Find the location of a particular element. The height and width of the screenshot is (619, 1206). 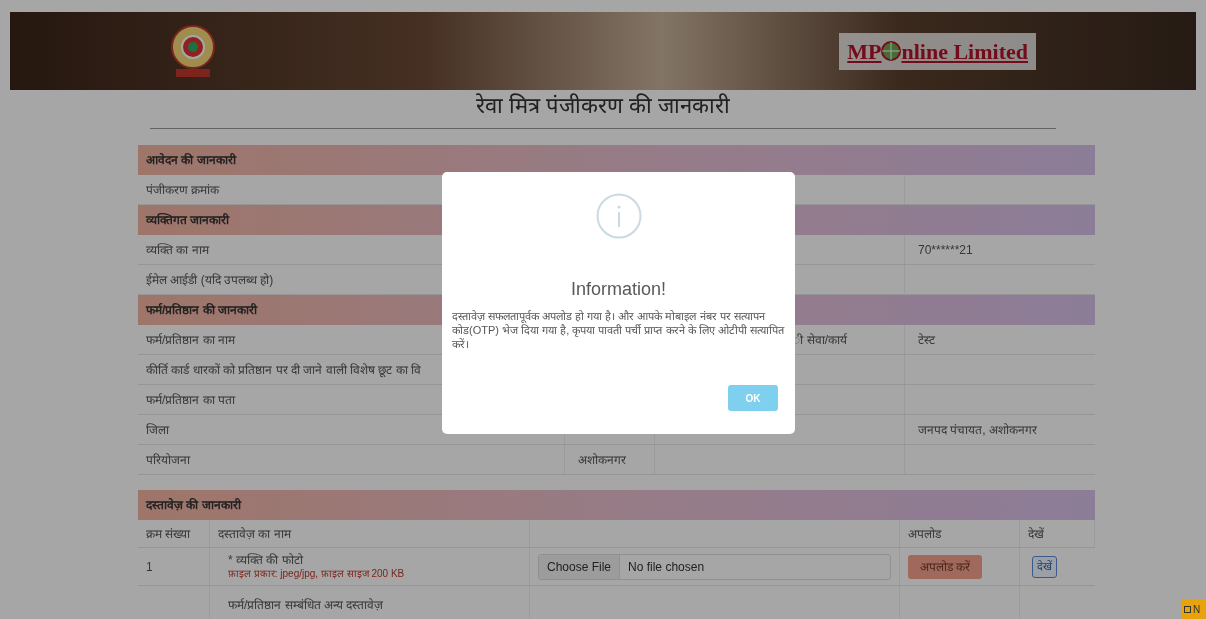

field-label: ईमेल आईडी (यदि उपलब्ध हो) is located at coordinates (210, 280).